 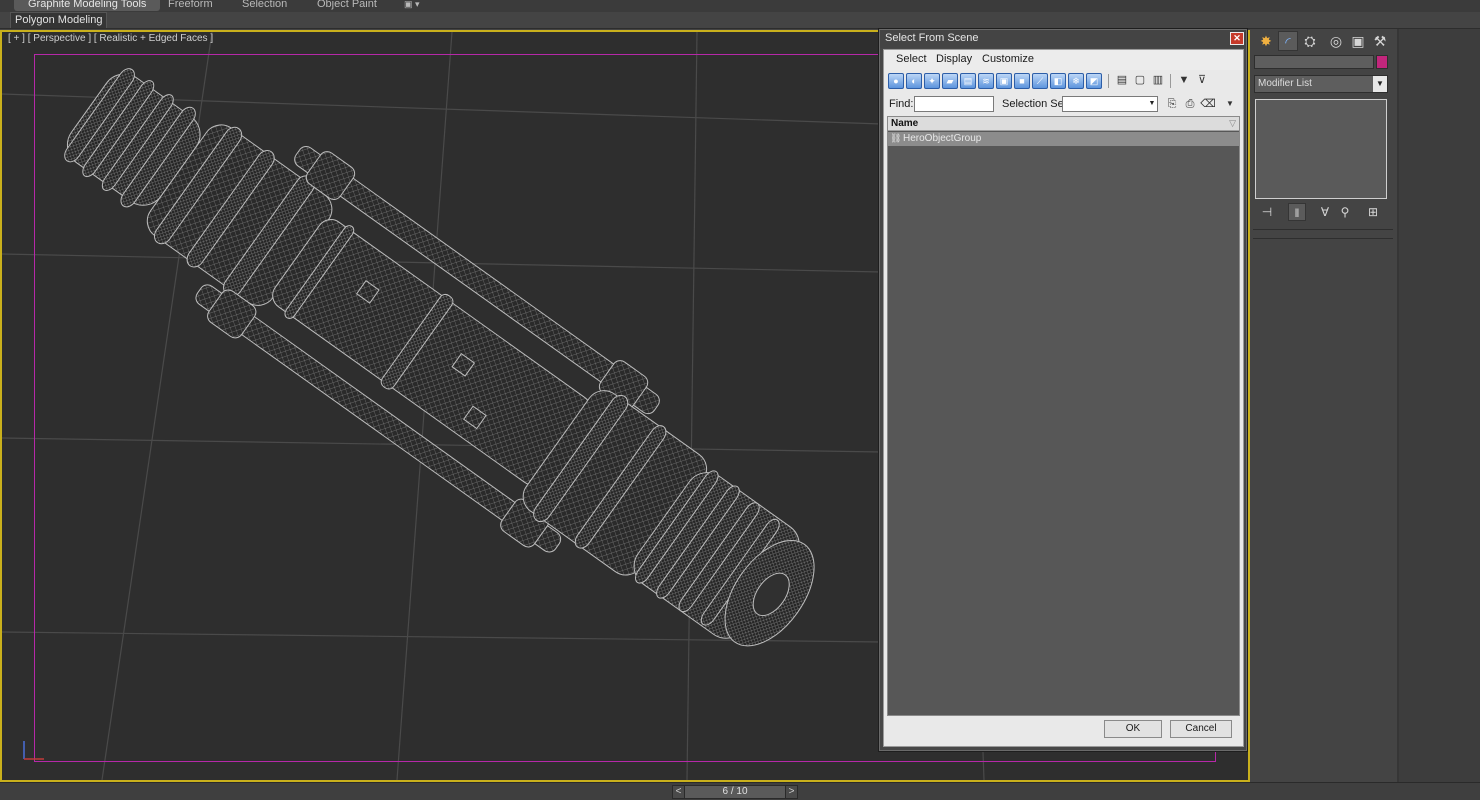 What do you see at coordinates (1208, 104) in the screenshot?
I see `remove-selection-set-icon: ⌫` at bounding box center [1208, 104].